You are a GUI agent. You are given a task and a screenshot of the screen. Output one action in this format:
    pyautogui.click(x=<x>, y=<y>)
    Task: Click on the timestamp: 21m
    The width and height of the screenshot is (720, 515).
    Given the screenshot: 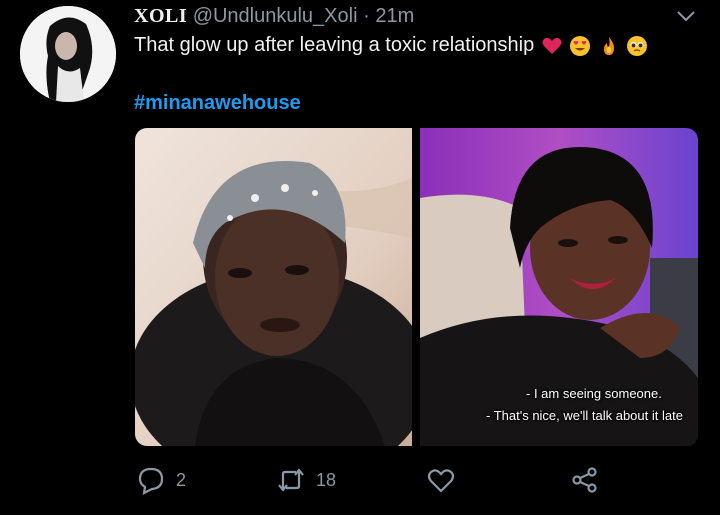 What is the action you would take?
    pyautogui.click(x=394, y=16)
    